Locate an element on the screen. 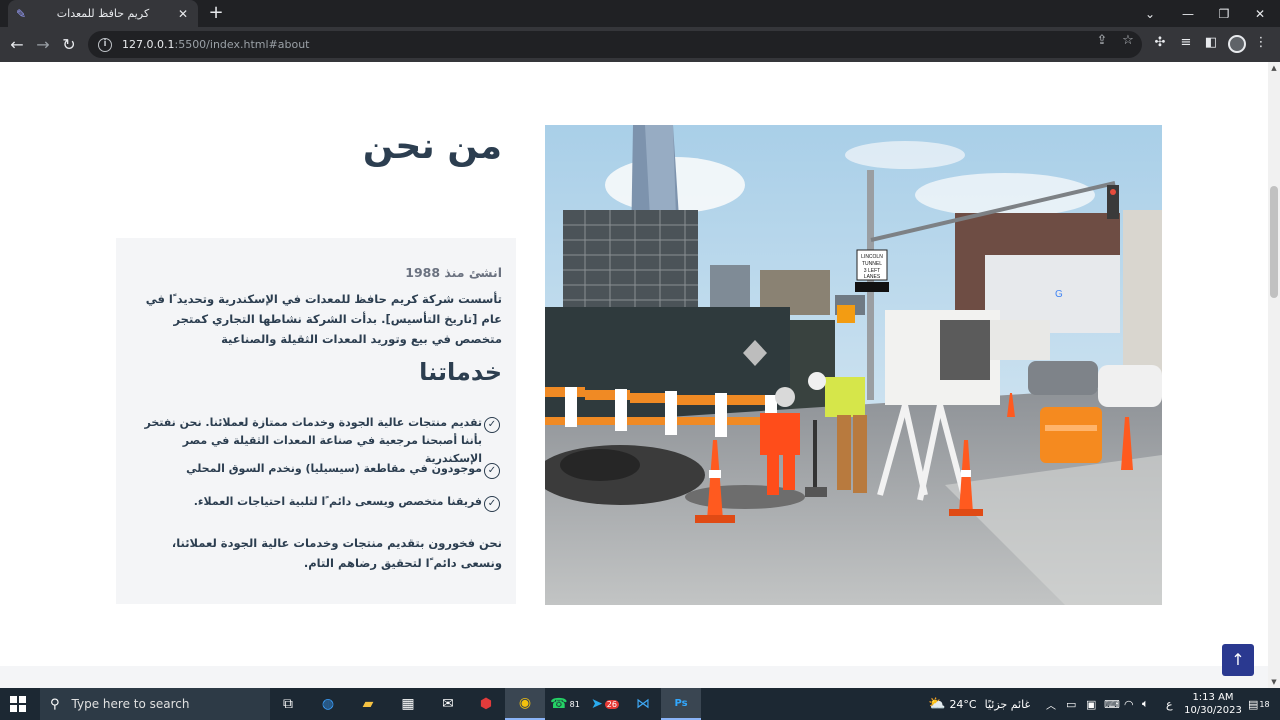 The height and width of the screenshot is (720, 1280). notifications-icon: ▤ 18 is located at coordinates (1259, 704).